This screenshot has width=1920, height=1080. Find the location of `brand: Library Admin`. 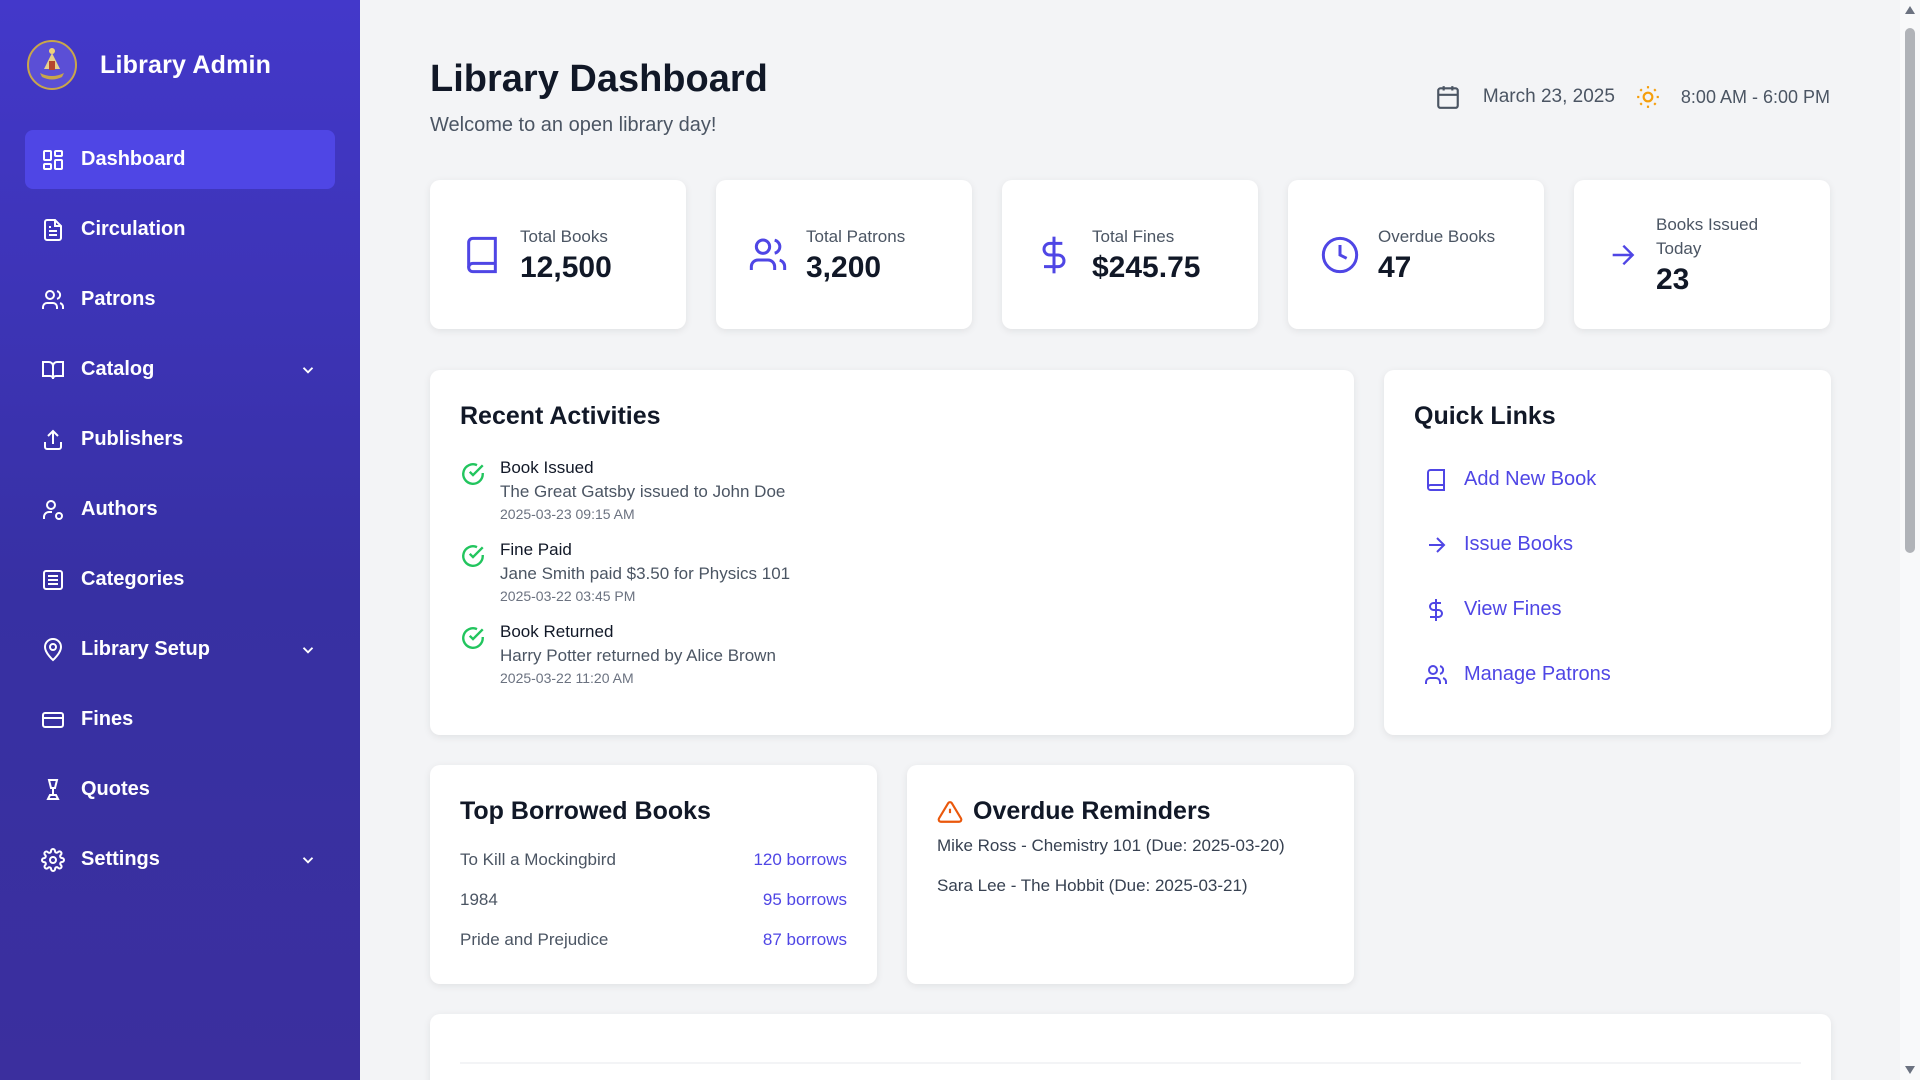

brand: Library Admin is located at coordinates (180, 65).